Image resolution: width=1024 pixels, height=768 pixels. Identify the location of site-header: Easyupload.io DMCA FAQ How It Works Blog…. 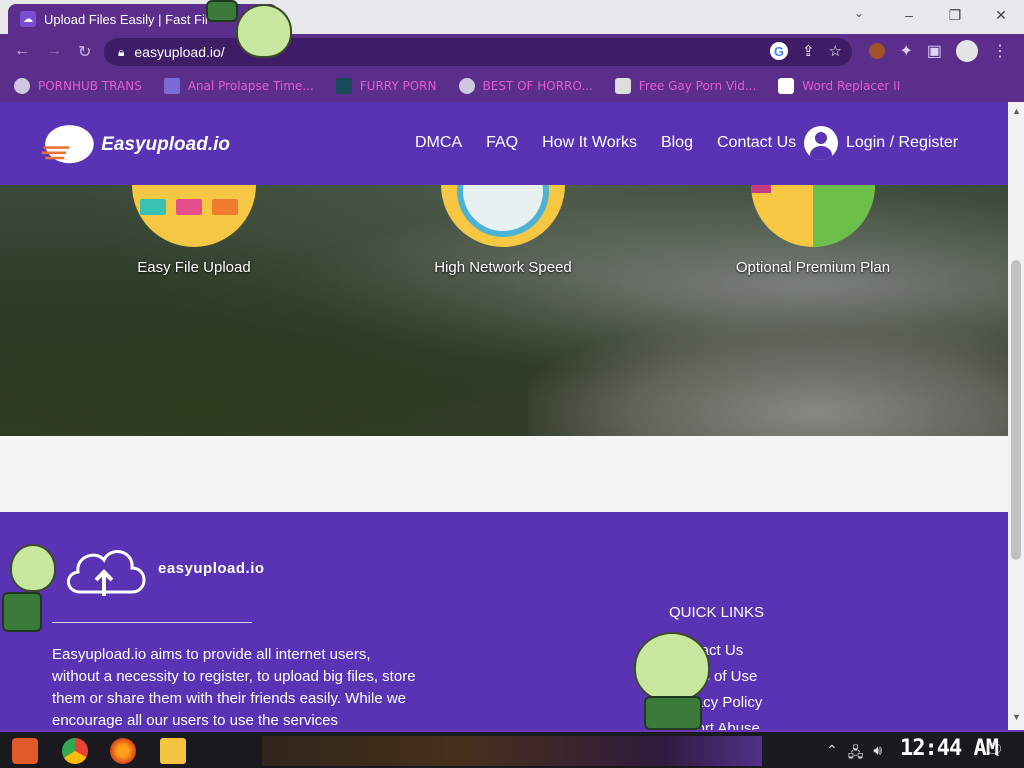
(504, 143).